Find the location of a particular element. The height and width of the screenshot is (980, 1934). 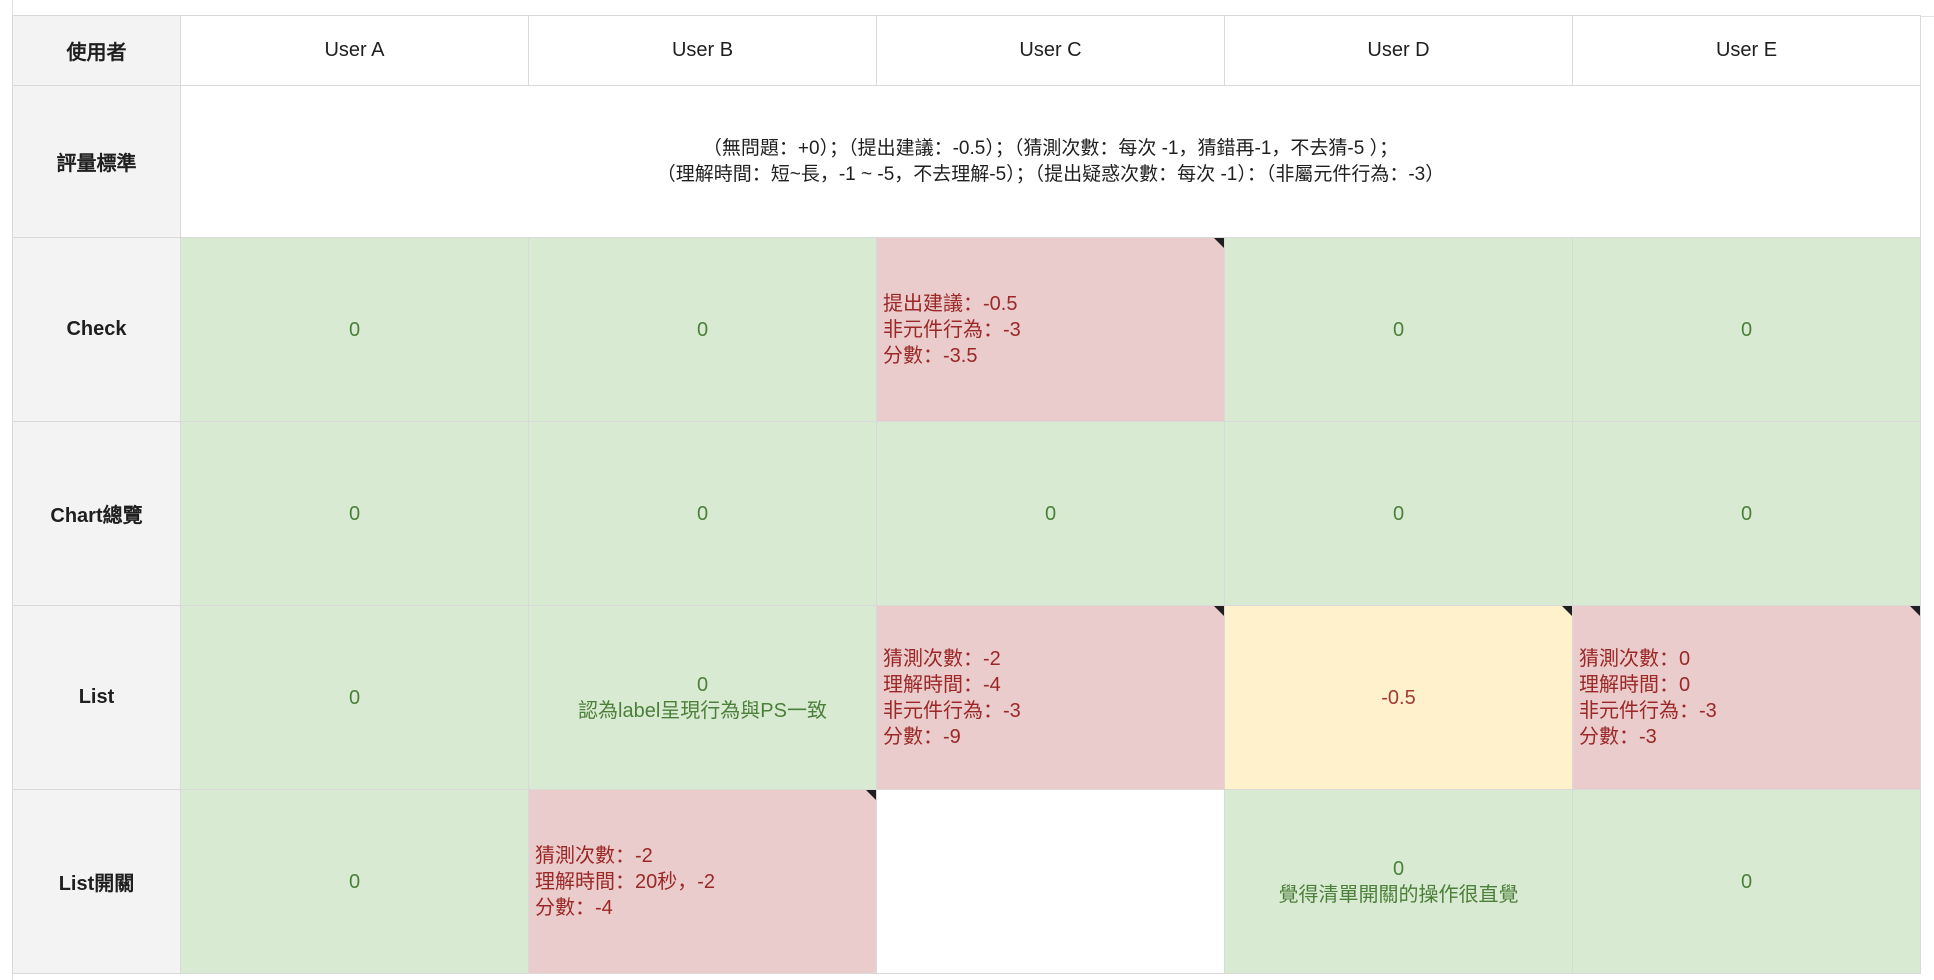

header-row: 使用者 User A User B User C User D User E is located at coordinates (966, 50).